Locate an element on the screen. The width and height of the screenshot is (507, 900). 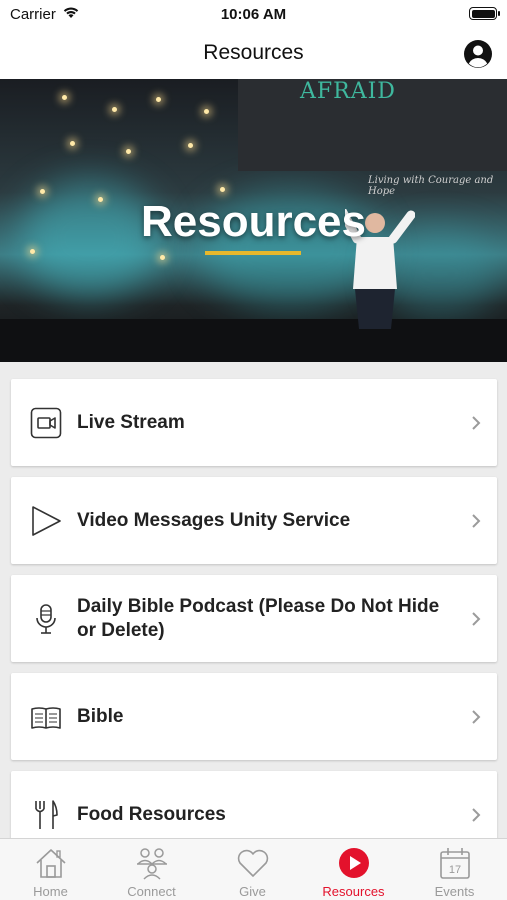
hero-title-underline is located at coordinates (253, 253).